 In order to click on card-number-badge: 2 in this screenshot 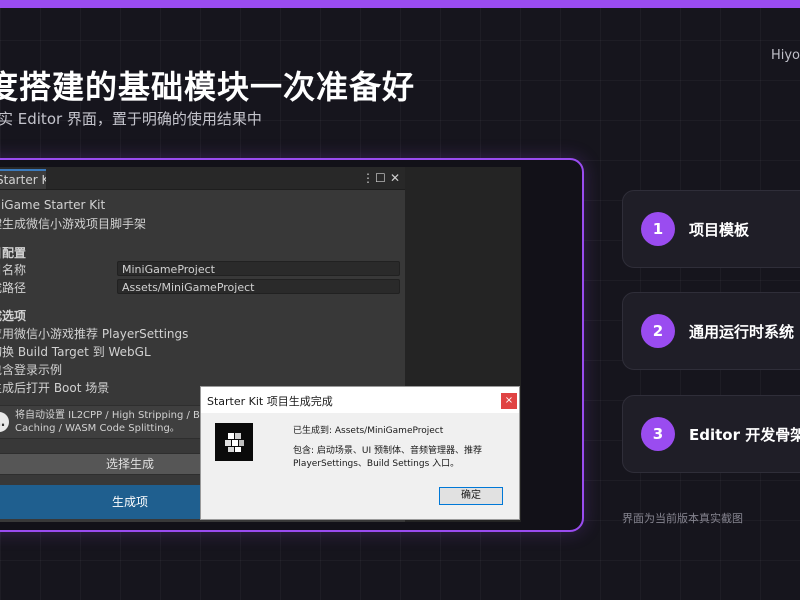, I will do `click(658, 331)`.